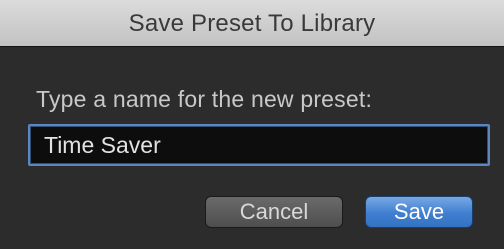 The width and height of the screenshot is (504, 249). What do you see at coordinates (419, 212) in the screenshot?
I see `save-button: Save` at bounding box center [419, 212].